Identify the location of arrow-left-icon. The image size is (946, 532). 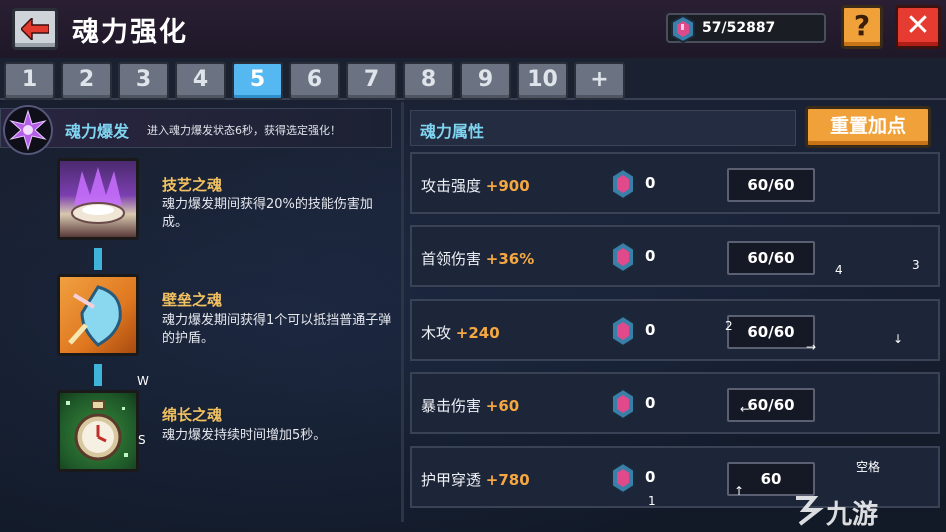
(35, 29).